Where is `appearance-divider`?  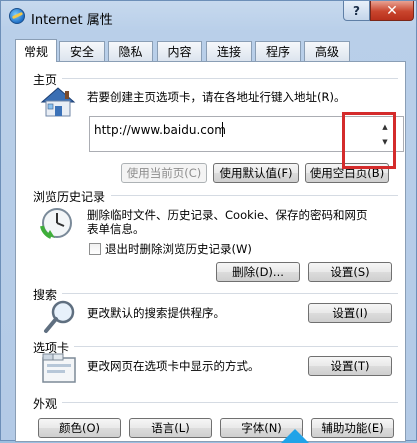
appearance-divider is located at coordinates (230, 402).